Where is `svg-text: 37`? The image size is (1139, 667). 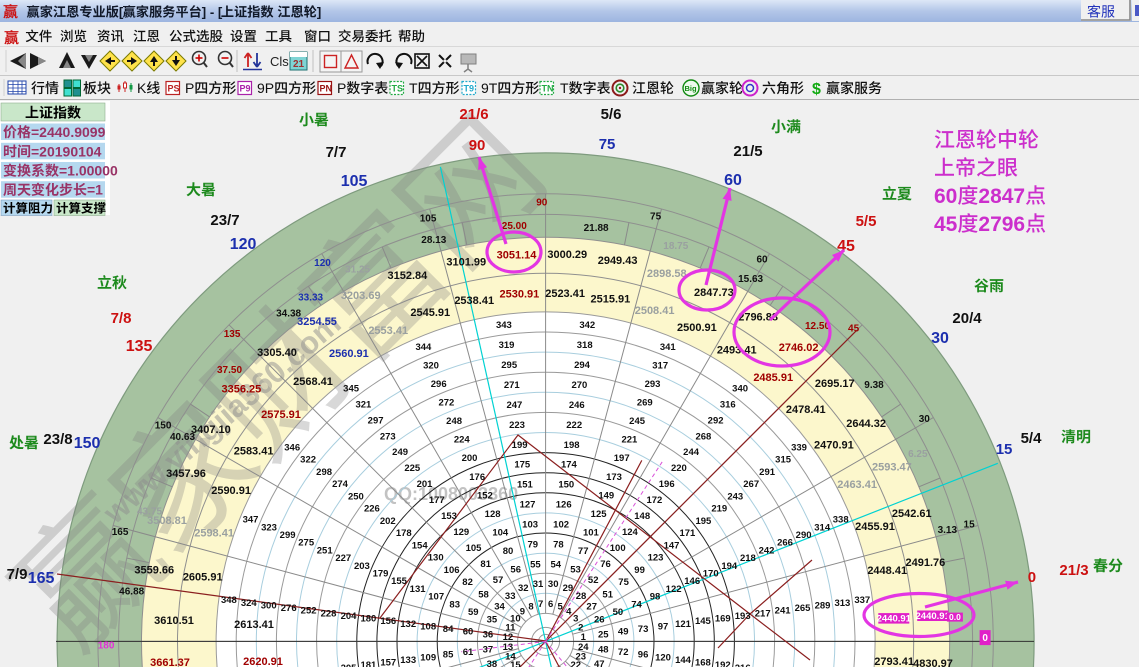
svg-text: 37 is located at coordinates (488, 650).